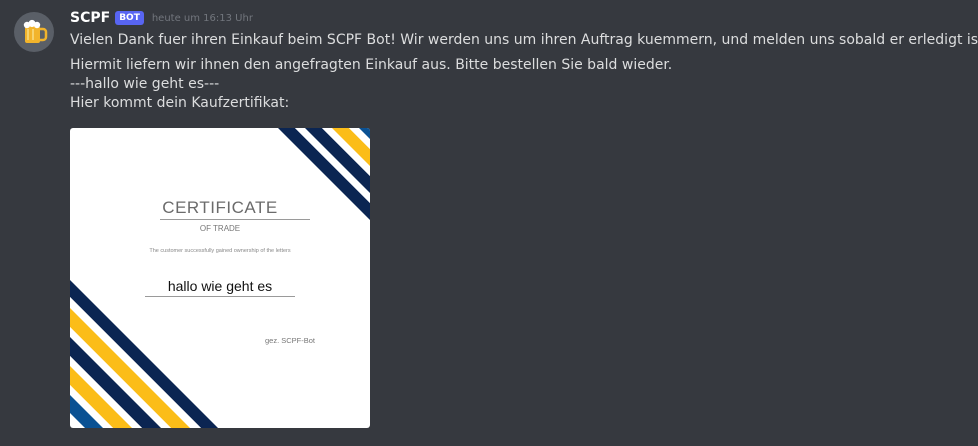 The width and height of the screenshot is (978, 446). Describe the element at coordinates (220, 228) in the screenshot. I see `certificate-subtitle: OF TRADE` at that location.